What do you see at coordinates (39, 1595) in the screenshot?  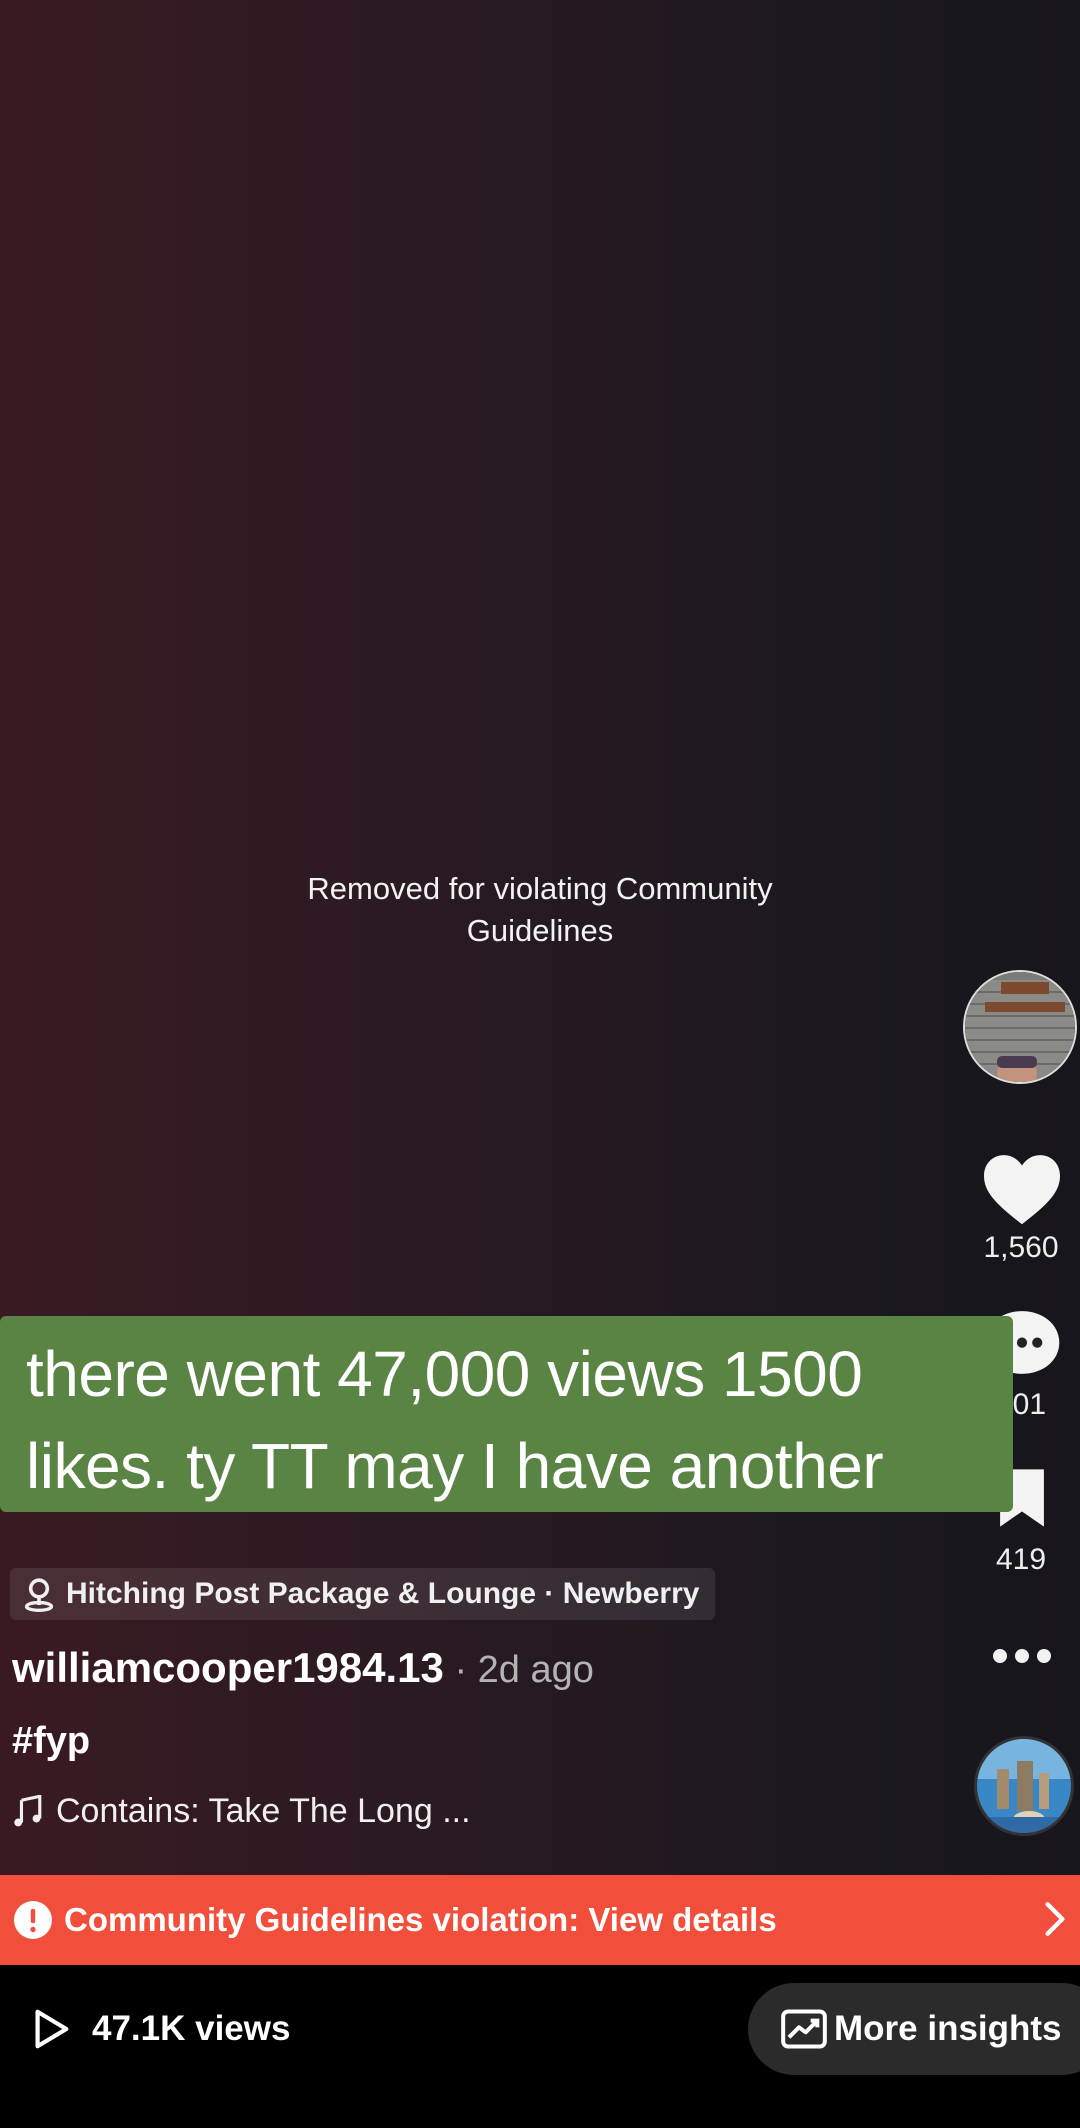 I see `location-pin-icon` at bounding box center [39, 1595].